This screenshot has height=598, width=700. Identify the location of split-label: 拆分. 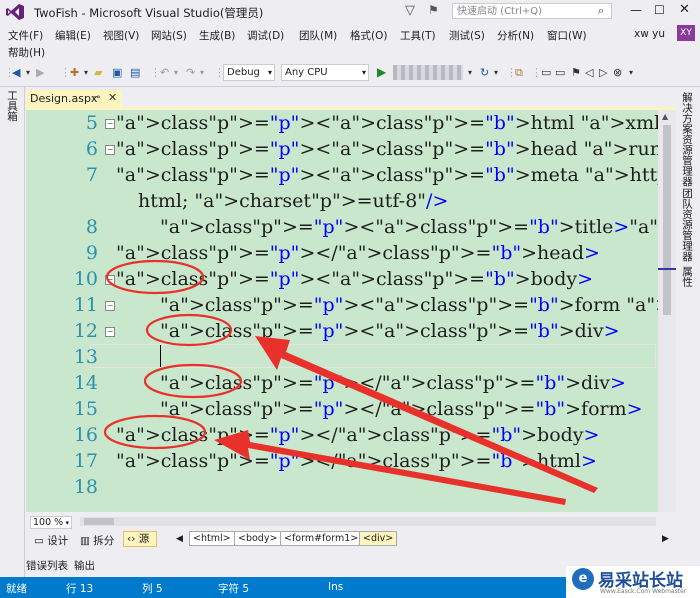
(104, 541).